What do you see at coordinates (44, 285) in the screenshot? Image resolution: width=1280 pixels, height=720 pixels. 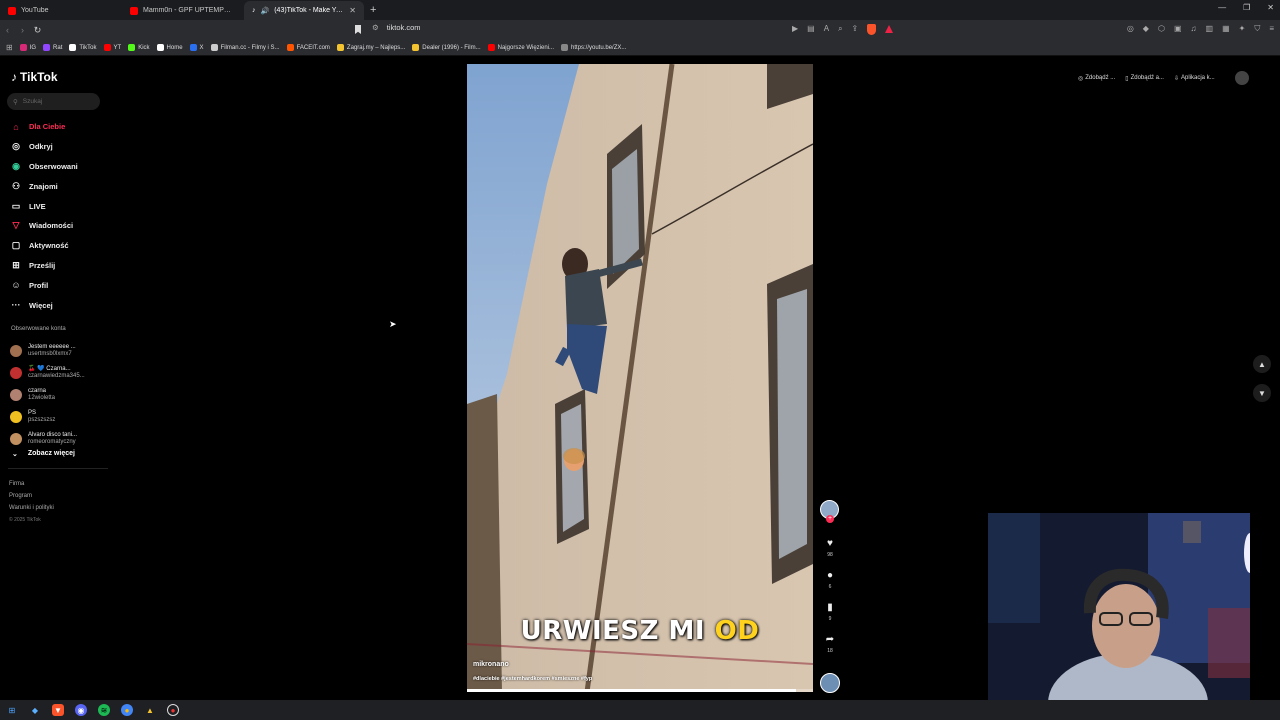 I see `nav-profil: ☺ Profil` at bounding box center [44, 285].